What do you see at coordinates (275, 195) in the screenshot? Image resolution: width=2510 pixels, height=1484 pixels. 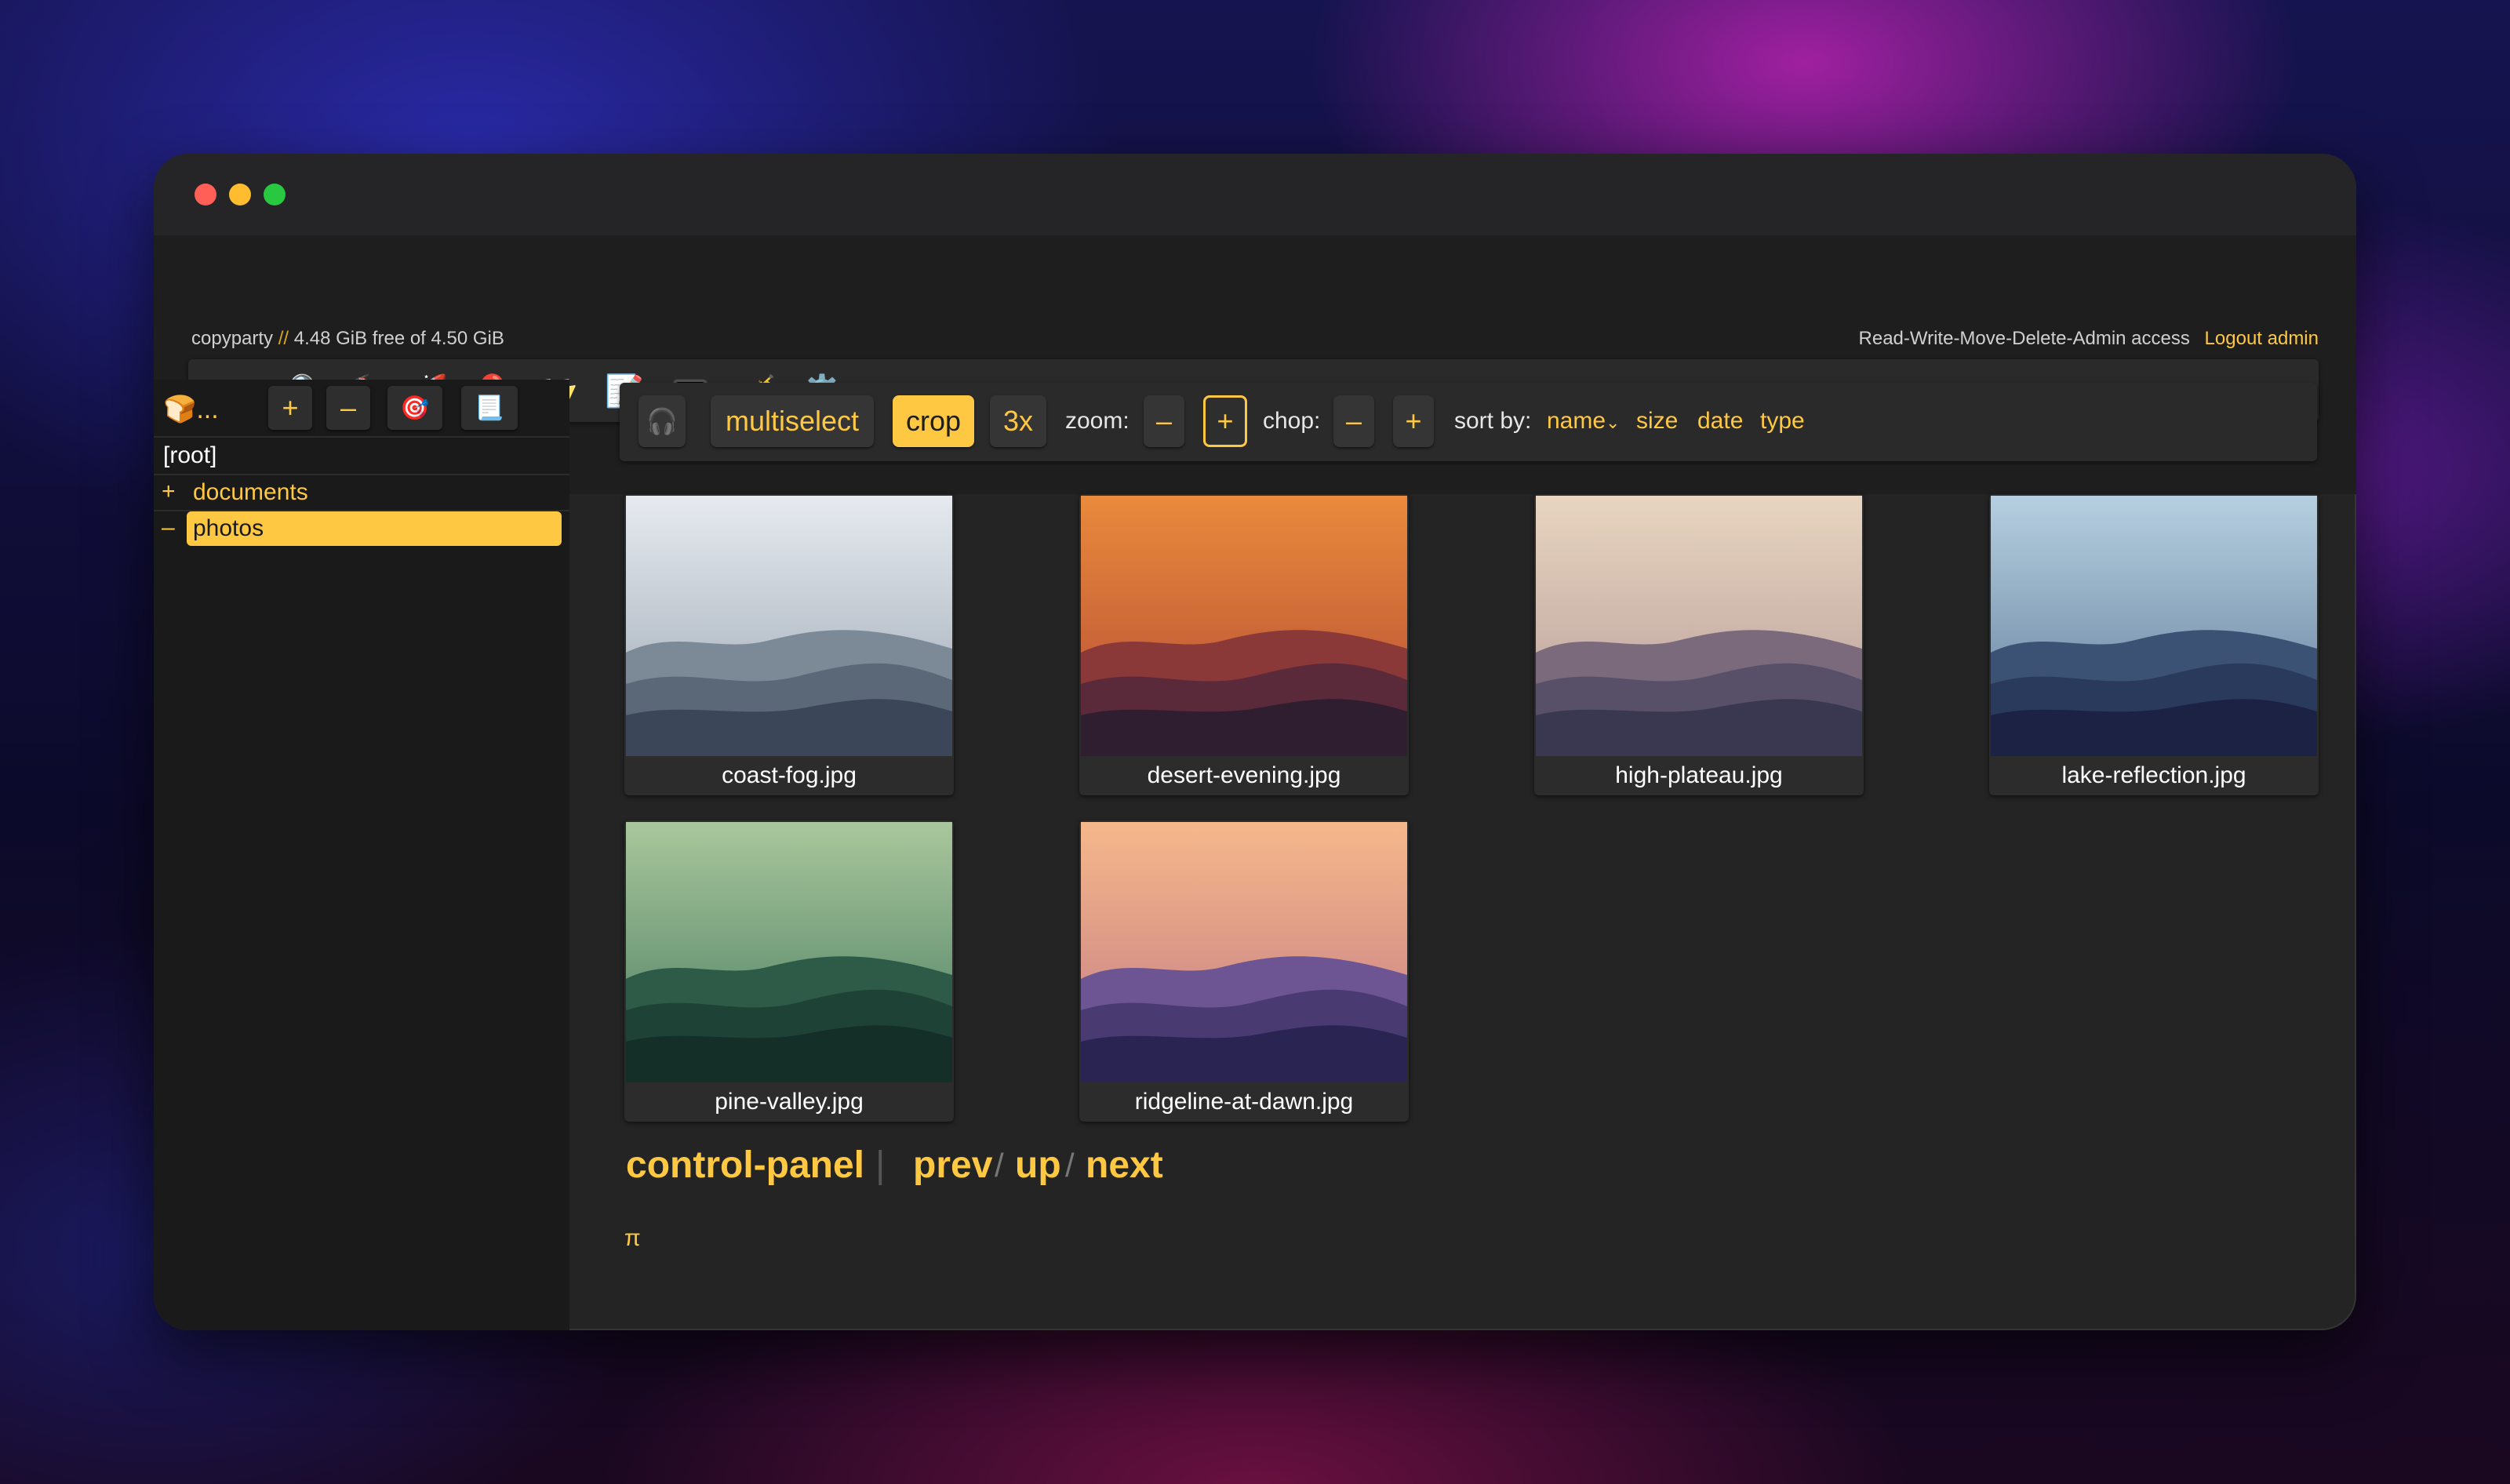 I see `maximize-window-button` at bounding box center [275, 195].